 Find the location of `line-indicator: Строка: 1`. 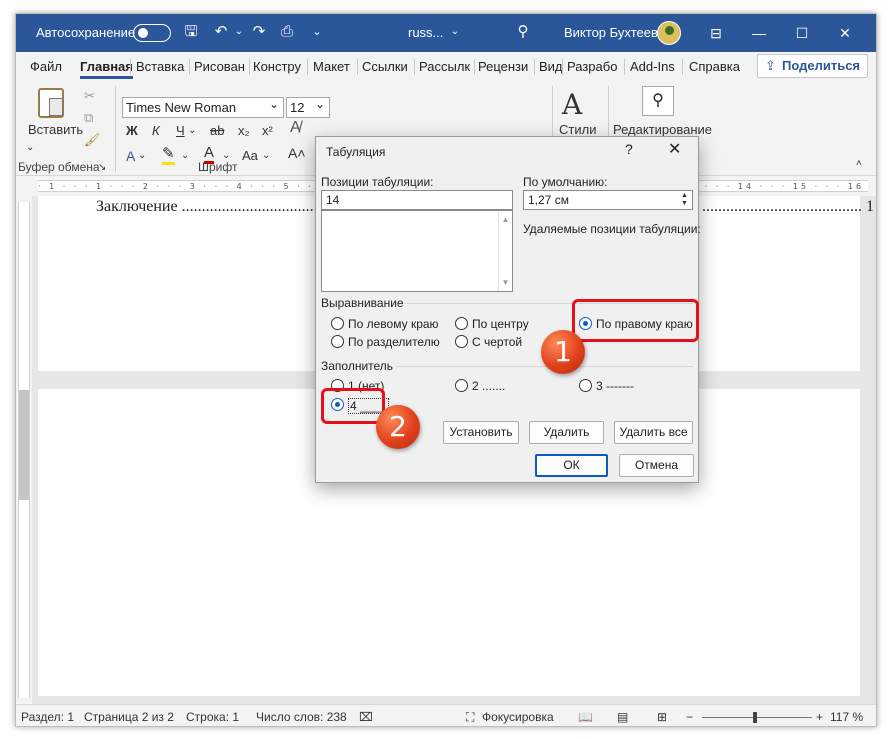

line-indicator: Строка: 1 is located at coordinates (212, 717).